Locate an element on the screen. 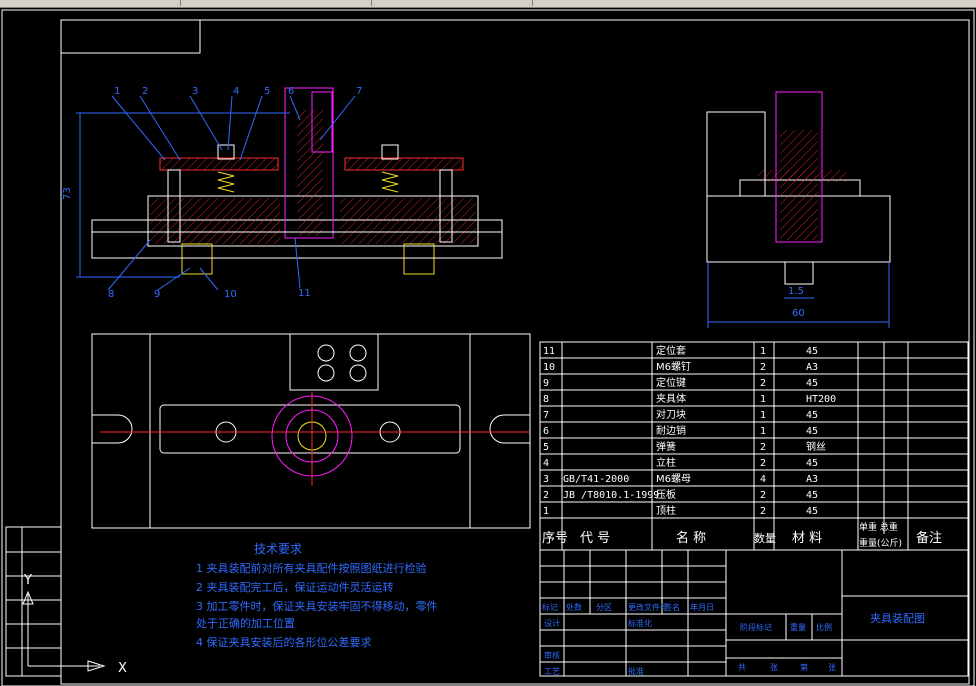 The height and width of the screenshot is (686, 976). left-stamp-cells is located at coordinates (33, 601).